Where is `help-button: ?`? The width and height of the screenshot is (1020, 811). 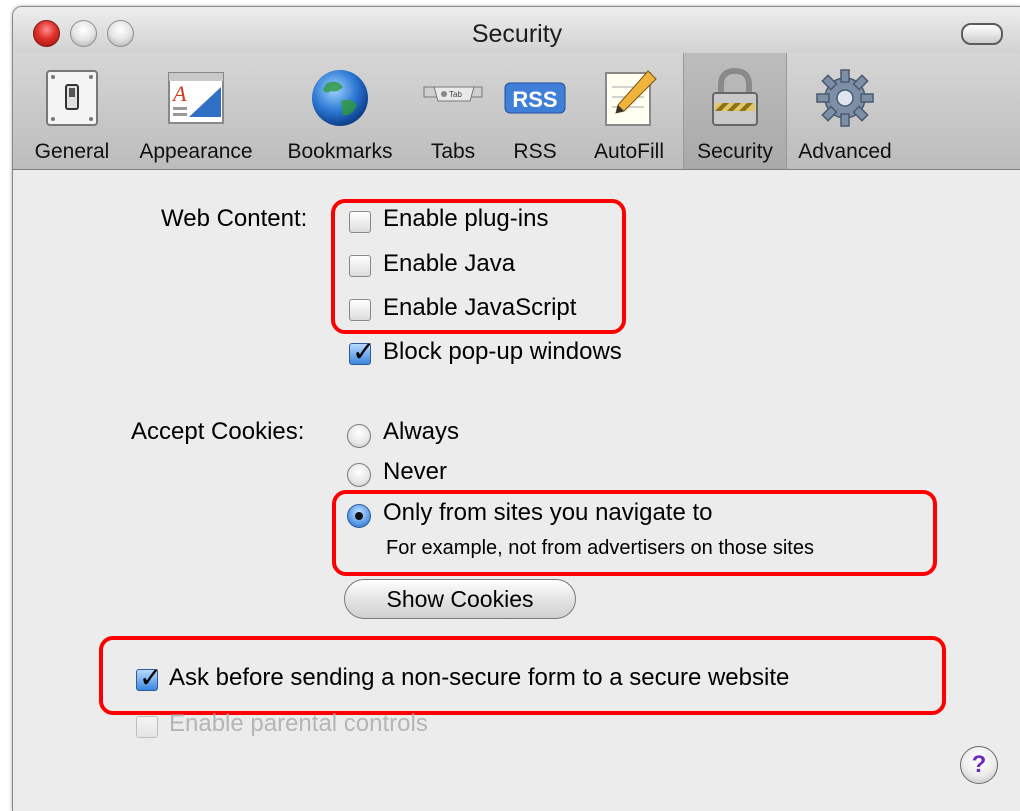
help-button: ? is located at coordinates (979, 765).